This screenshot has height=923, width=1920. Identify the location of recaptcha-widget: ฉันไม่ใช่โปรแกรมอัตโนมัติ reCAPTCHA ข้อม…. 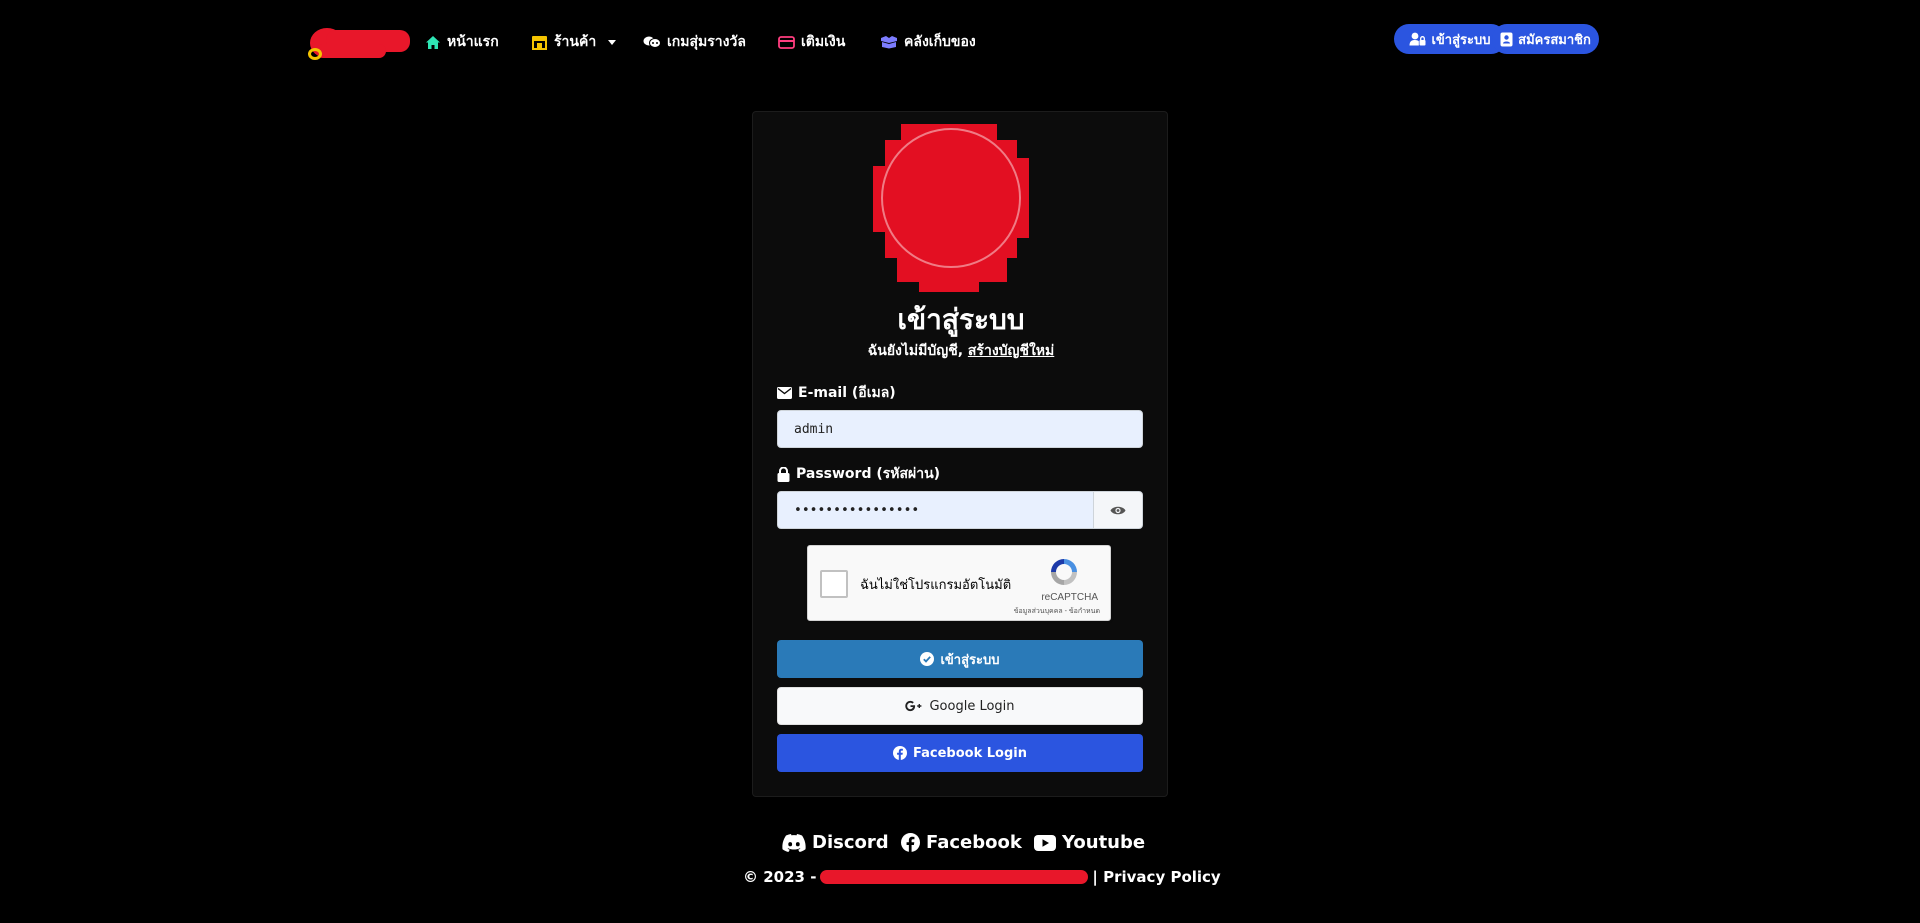
(959, 583).